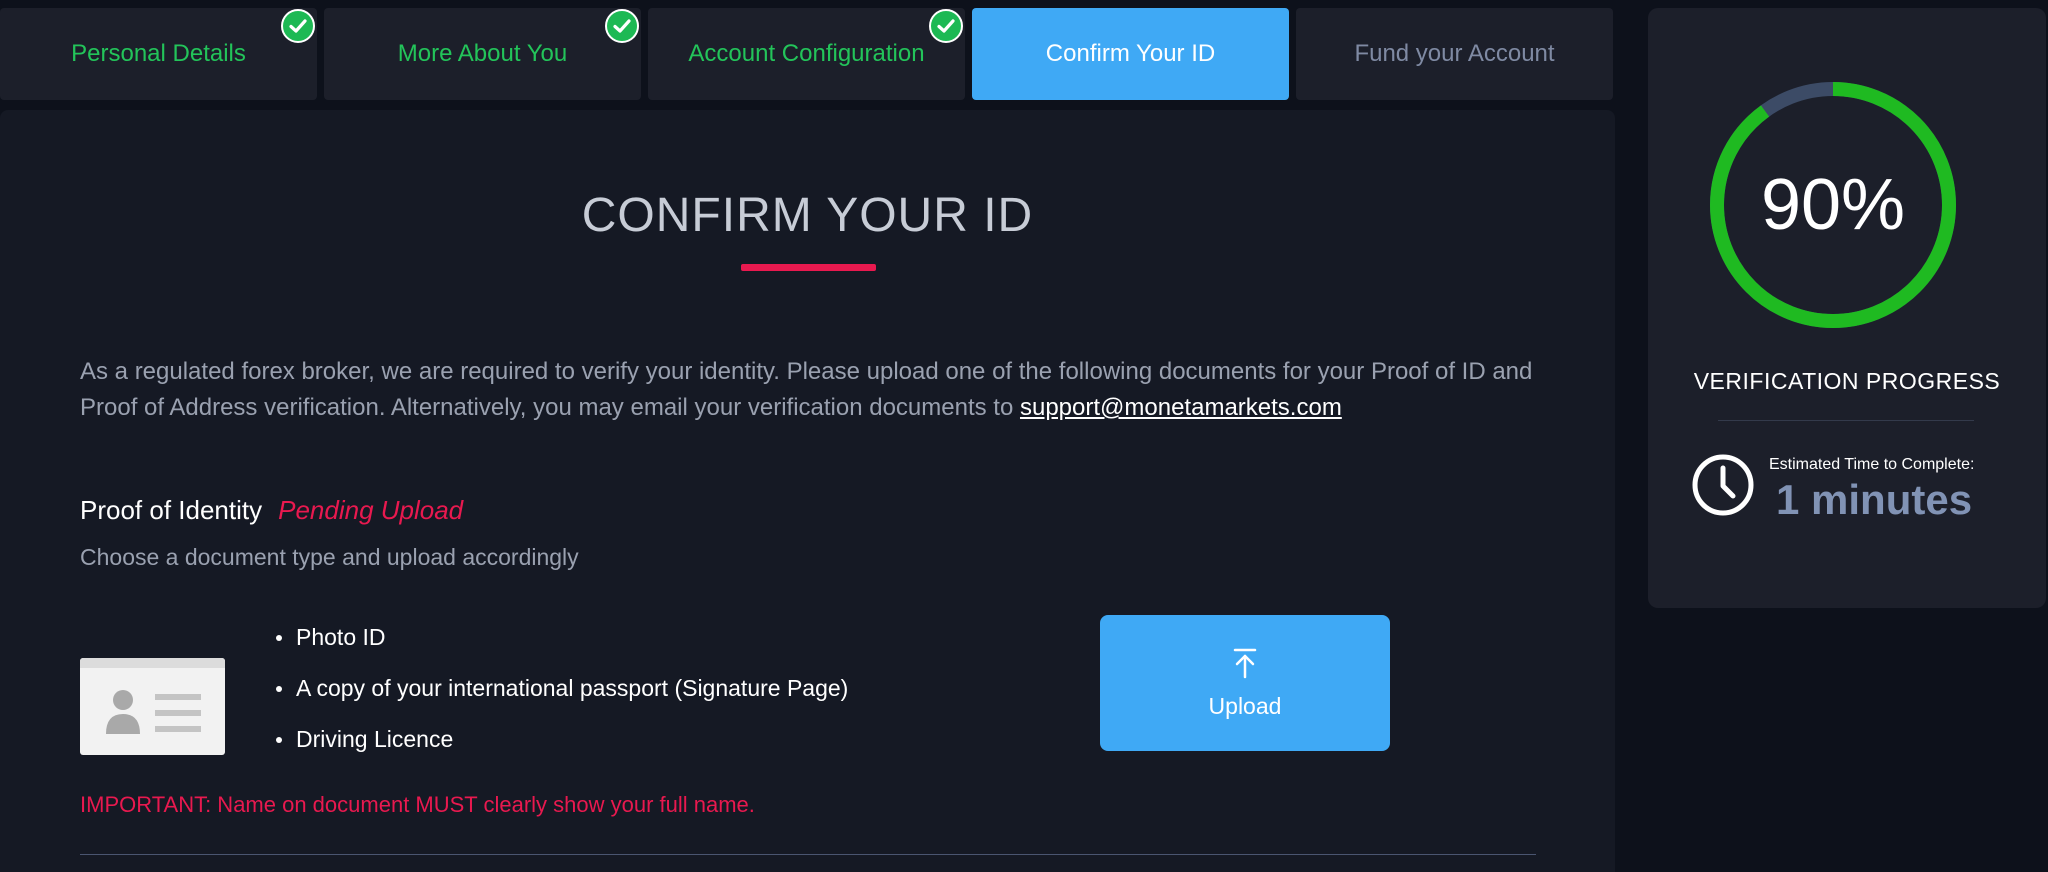 This screenshot has height=872, width=2048. What do you see at coordinates (1181, 407) in the screenshot?
I see `support-email-link: support@monetamarkets.com` at bounding box center [1181, 407].